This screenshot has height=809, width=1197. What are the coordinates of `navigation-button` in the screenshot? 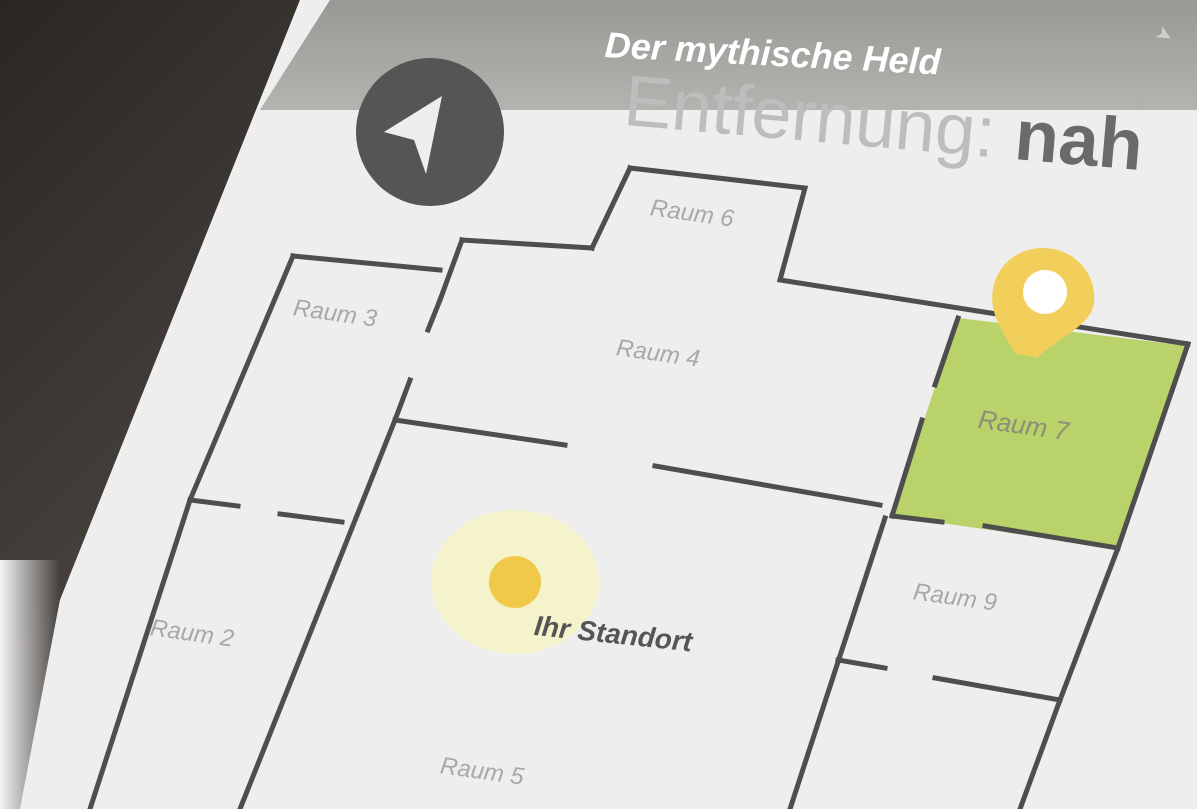 It's located at (430, 132).